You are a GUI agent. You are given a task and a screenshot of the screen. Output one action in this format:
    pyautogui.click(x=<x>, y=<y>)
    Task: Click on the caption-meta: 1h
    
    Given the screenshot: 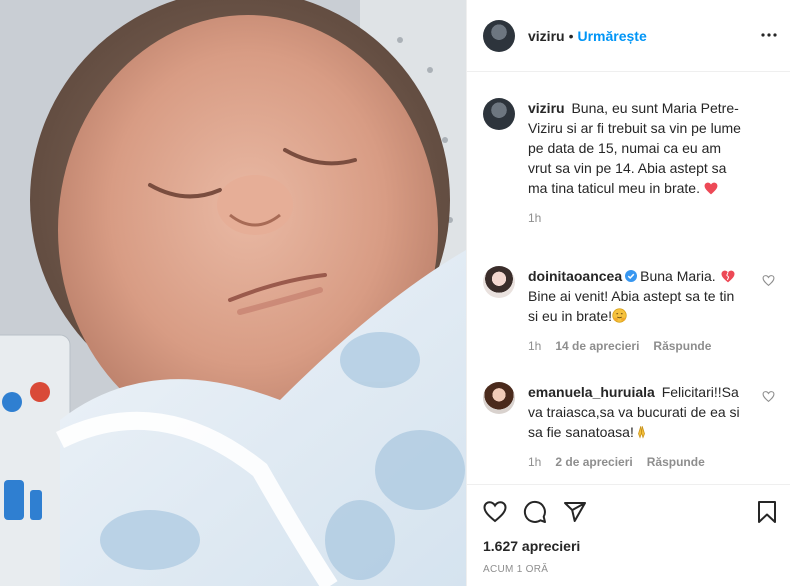 What is the action you would take?
    pyautogui.click(x=635, y=218)
    